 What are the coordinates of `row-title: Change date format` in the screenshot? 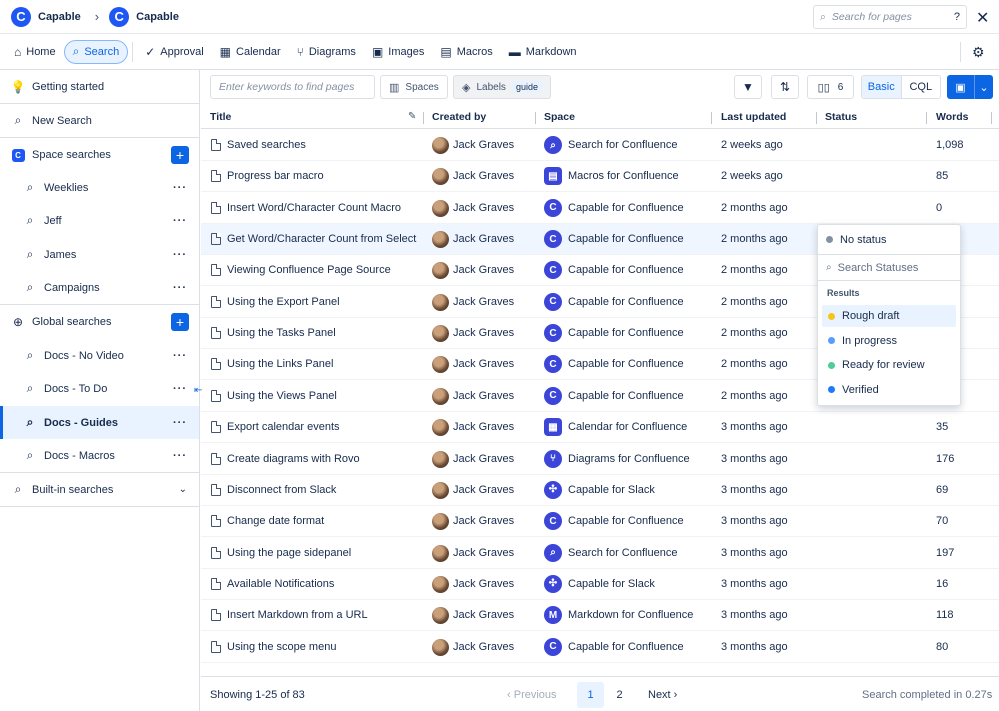 It's located at (322, 521).